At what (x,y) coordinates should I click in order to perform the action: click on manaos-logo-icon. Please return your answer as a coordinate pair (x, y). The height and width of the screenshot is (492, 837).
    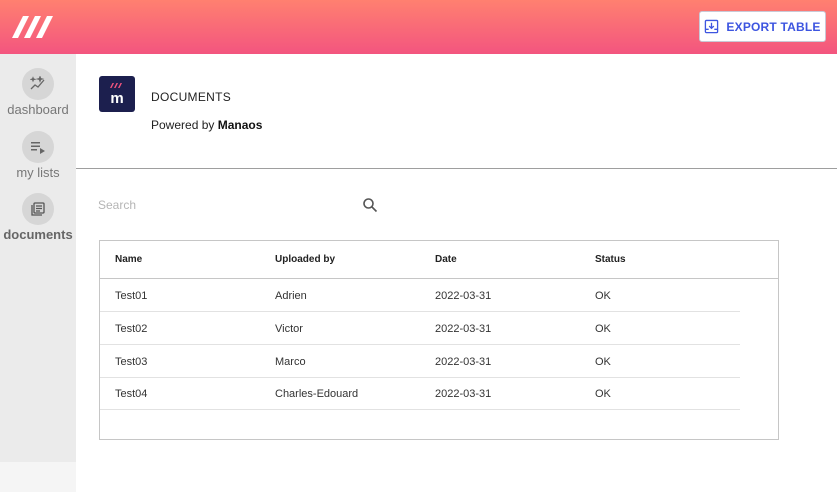
    Looking at the image, I should click on (33, 27).